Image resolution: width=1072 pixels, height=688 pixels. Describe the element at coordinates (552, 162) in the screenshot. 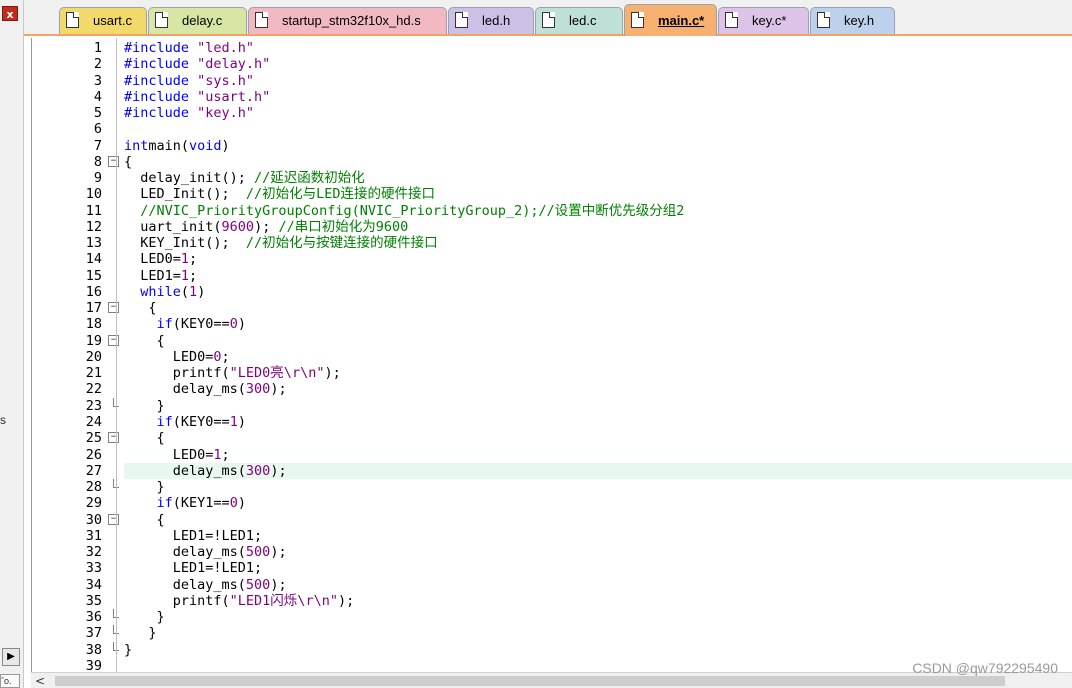

I see `code-line: 8−{` at that location.